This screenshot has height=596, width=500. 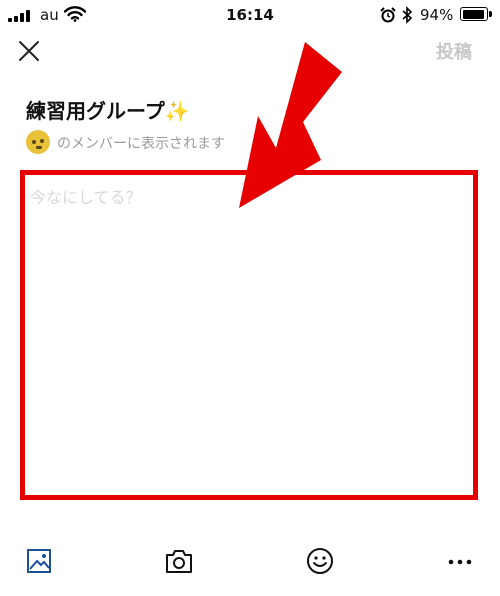 I want to click on visibility-note: のメンバーに表示されます, so click(x=141, y=144).